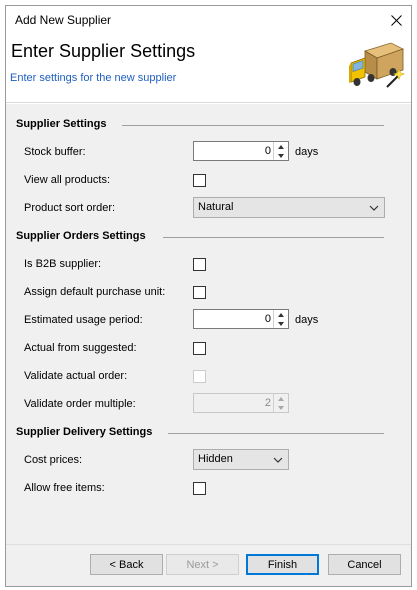 The width and height of the screenshot is (417, 590). What do you see at coordinates (364, 564) in the screenshot?
I see `cancel-button: Cancel` at bounding box center [364, 564].